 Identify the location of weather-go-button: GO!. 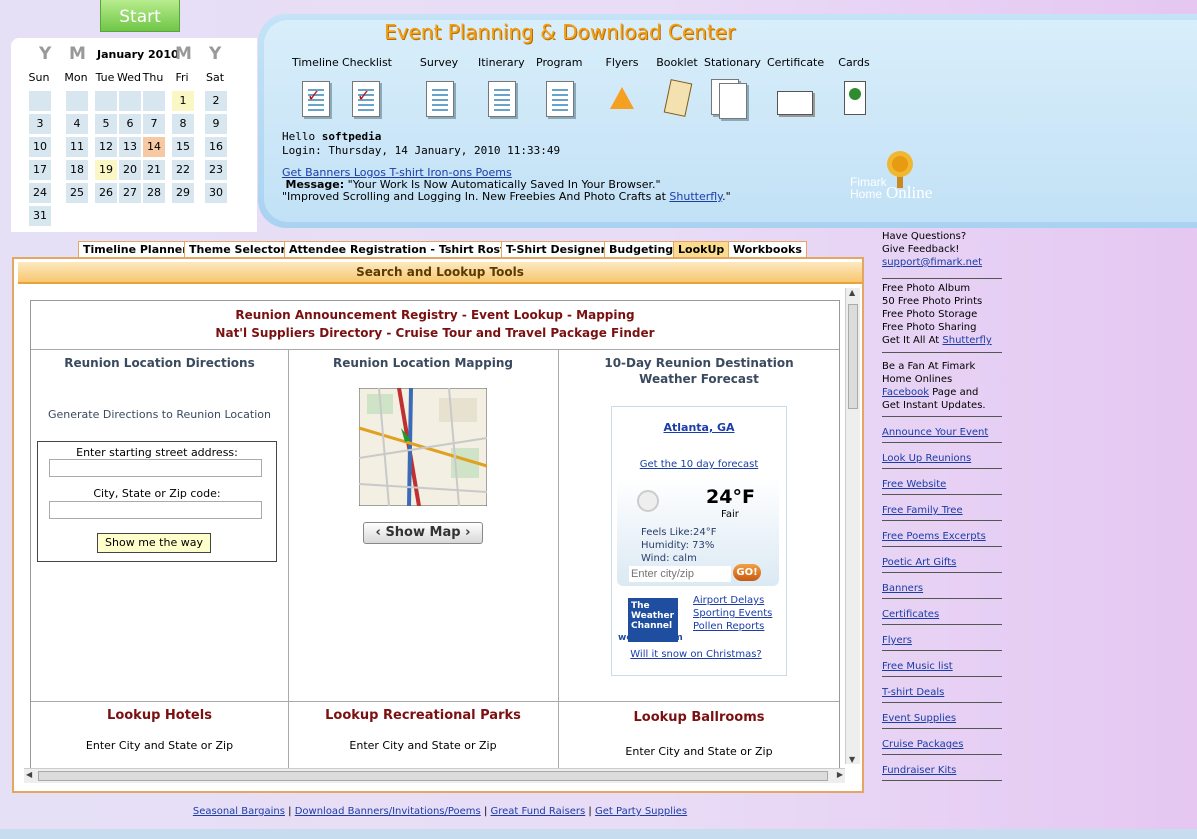
(747, 572).